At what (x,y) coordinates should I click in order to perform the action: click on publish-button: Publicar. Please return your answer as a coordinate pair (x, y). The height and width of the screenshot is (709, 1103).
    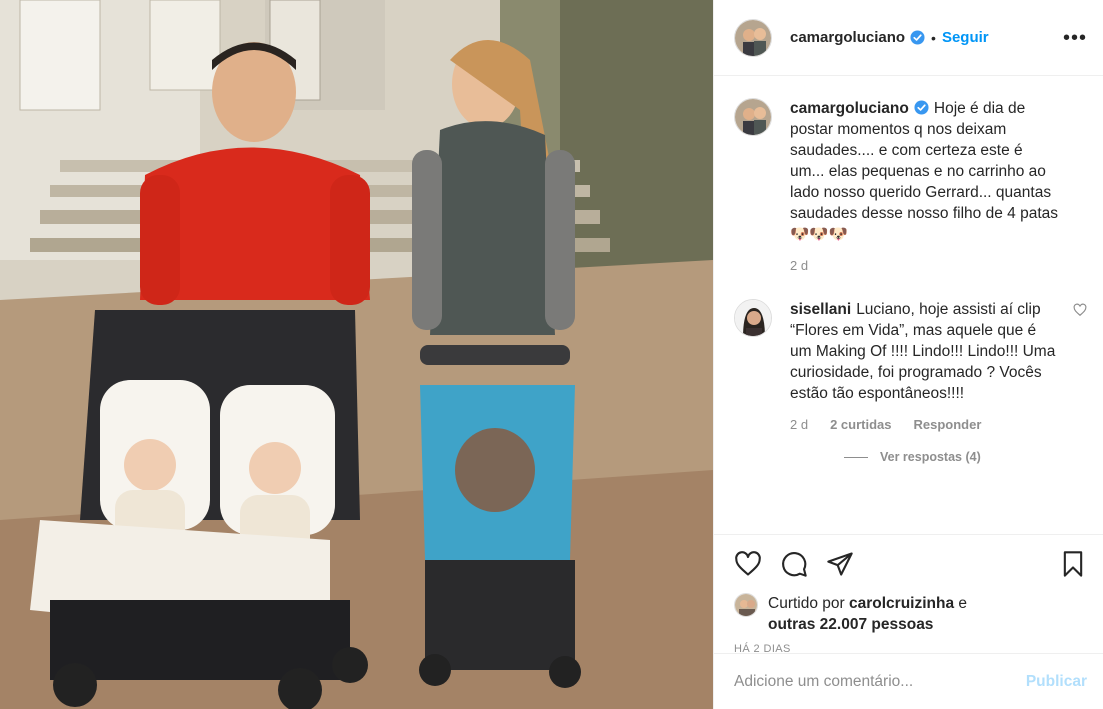
    Looking at the image, I should click on (1056, 682).